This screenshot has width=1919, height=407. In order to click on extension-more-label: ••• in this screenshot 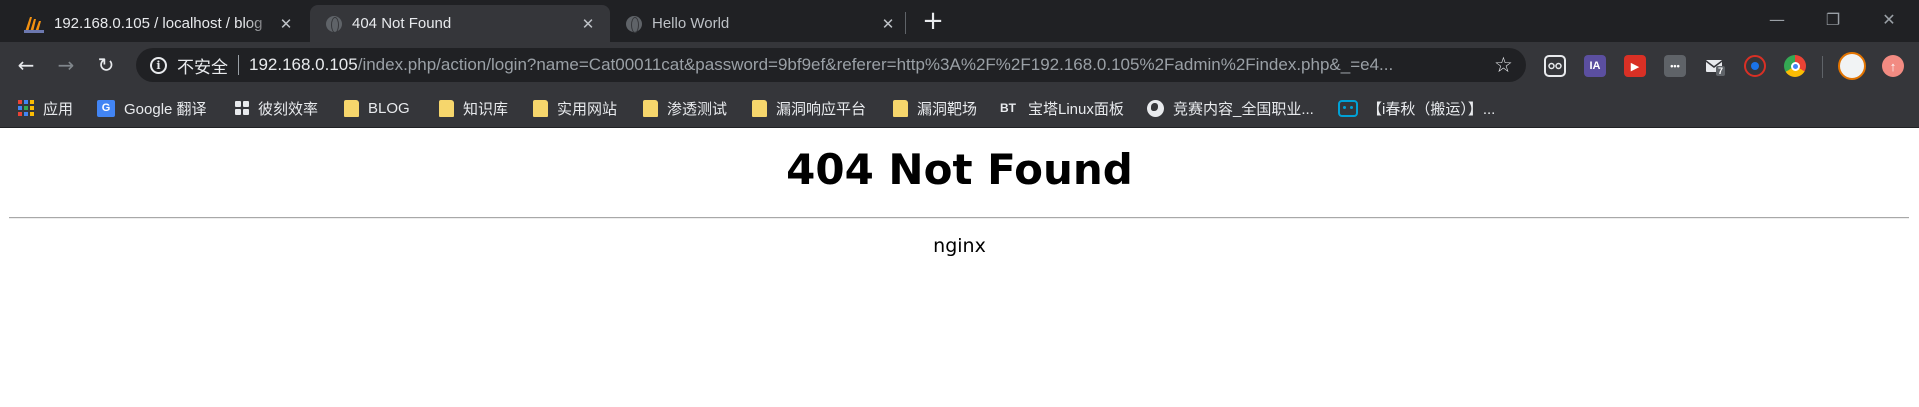, I will do `click(1675, 66)`.